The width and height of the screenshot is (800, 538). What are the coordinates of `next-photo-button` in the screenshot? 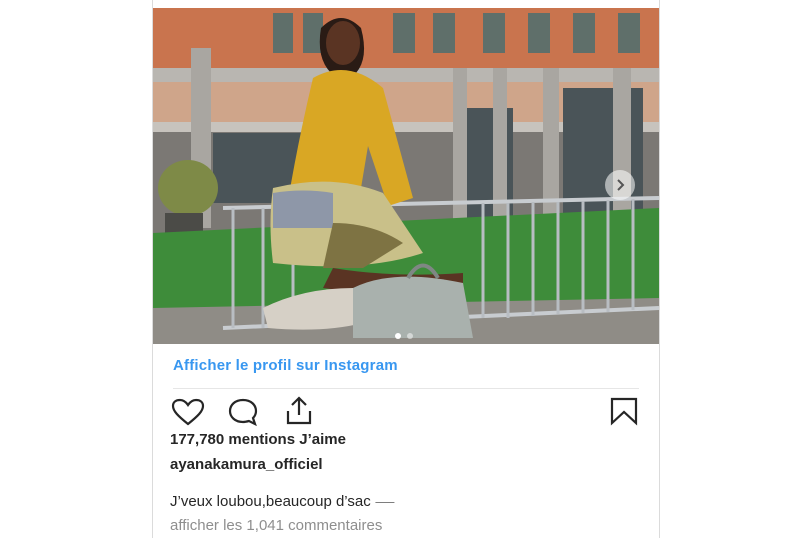 It's located at (620, 185).